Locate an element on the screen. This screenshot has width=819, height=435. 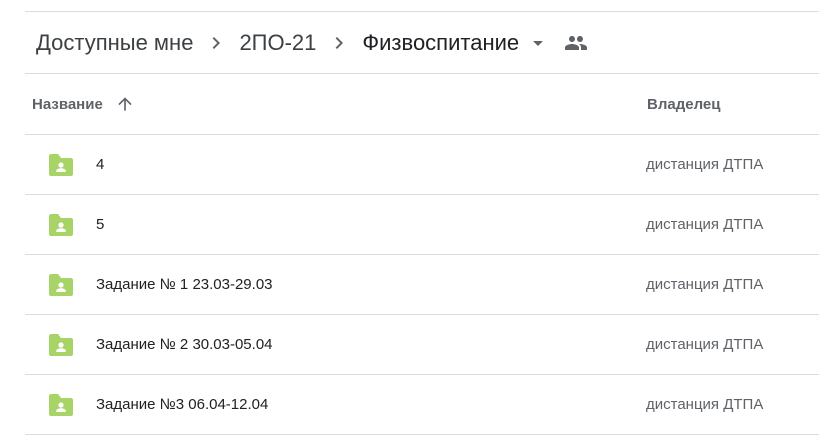
column-header-row: Название Владелец is located at coordinates (422, 104).